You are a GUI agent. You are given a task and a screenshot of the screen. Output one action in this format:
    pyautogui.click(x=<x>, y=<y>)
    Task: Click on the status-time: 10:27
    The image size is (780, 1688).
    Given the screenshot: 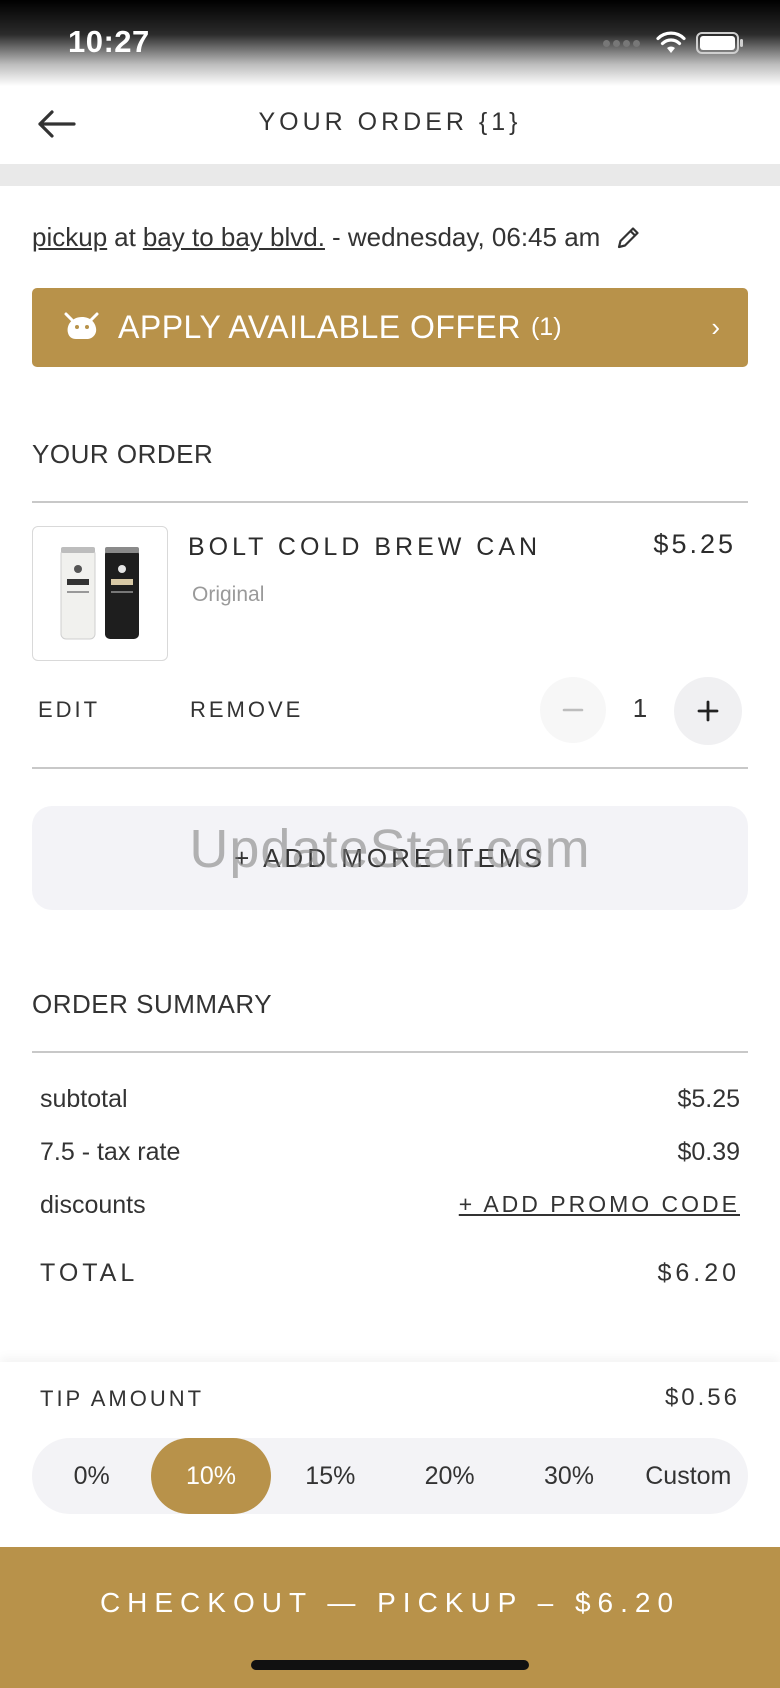 What is the action you would take?
    pyautogui.click(x=109, y=41)
    